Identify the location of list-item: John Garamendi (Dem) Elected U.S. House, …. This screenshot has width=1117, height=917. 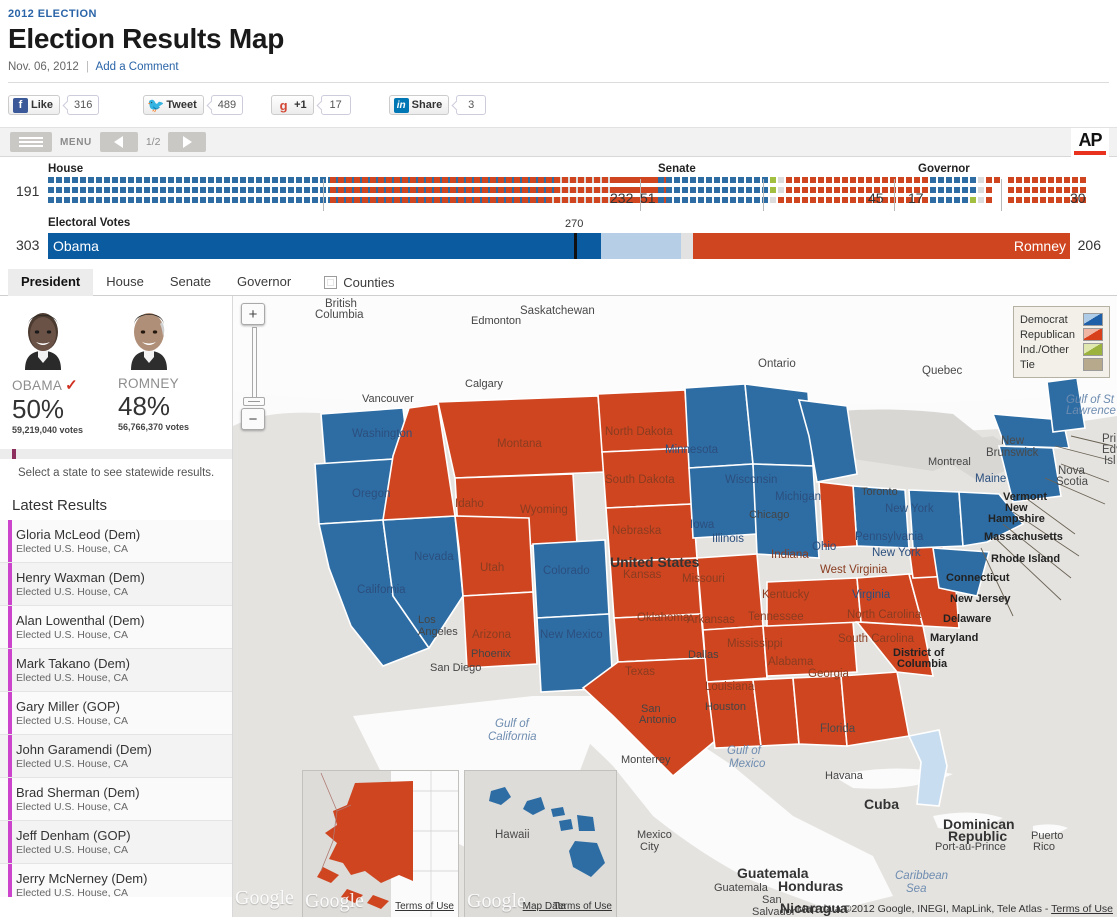
(116, 756).